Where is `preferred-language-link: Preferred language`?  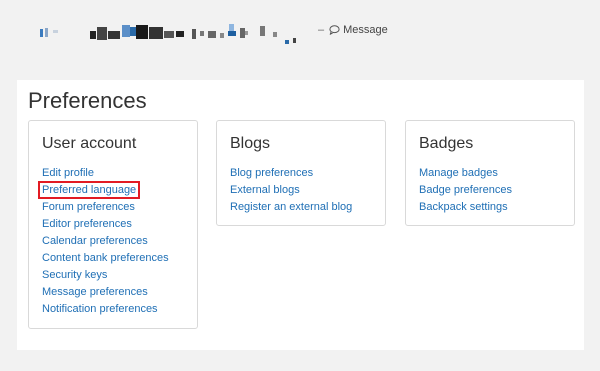
preferred-language-link: Preferred language is located at coordinates (89, 190).